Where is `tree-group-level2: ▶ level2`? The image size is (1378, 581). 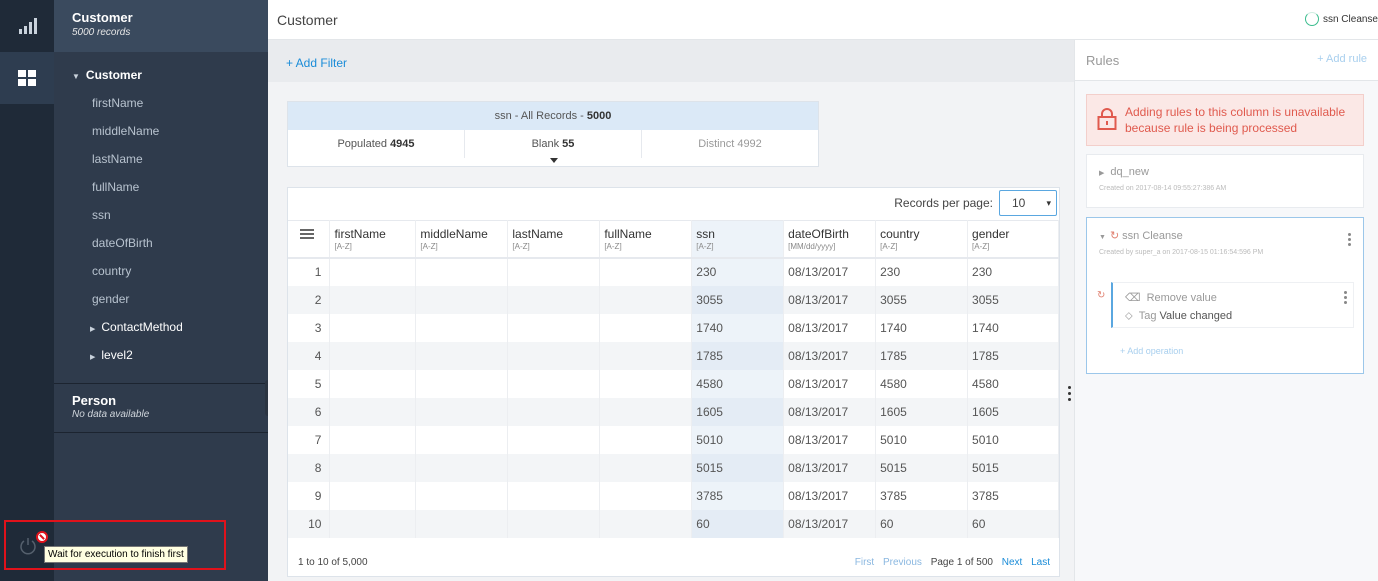
tree-group-level2: ▶ level2 is located at coordinates (161, 355).